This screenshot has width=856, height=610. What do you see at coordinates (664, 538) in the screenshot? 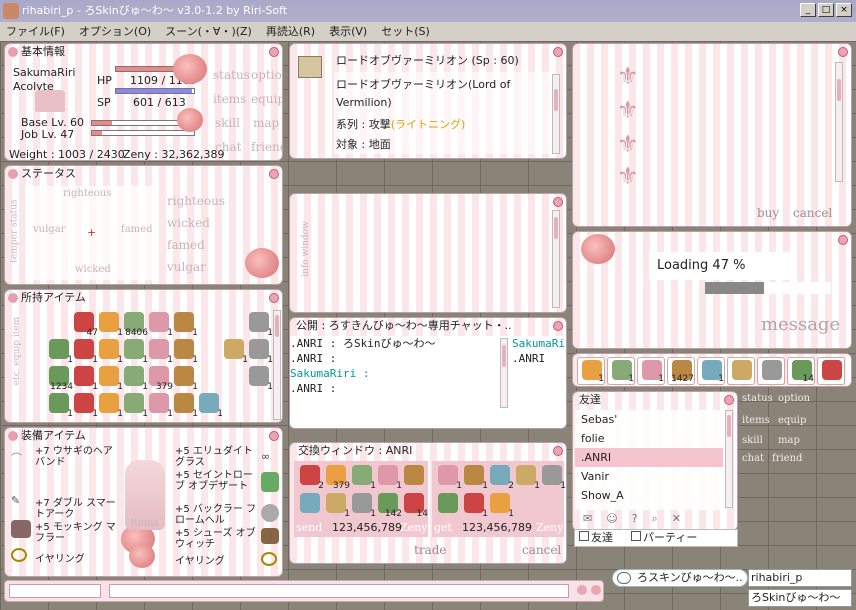
I see `party-checkbox: パーティー` at bounding box center [664, 538].